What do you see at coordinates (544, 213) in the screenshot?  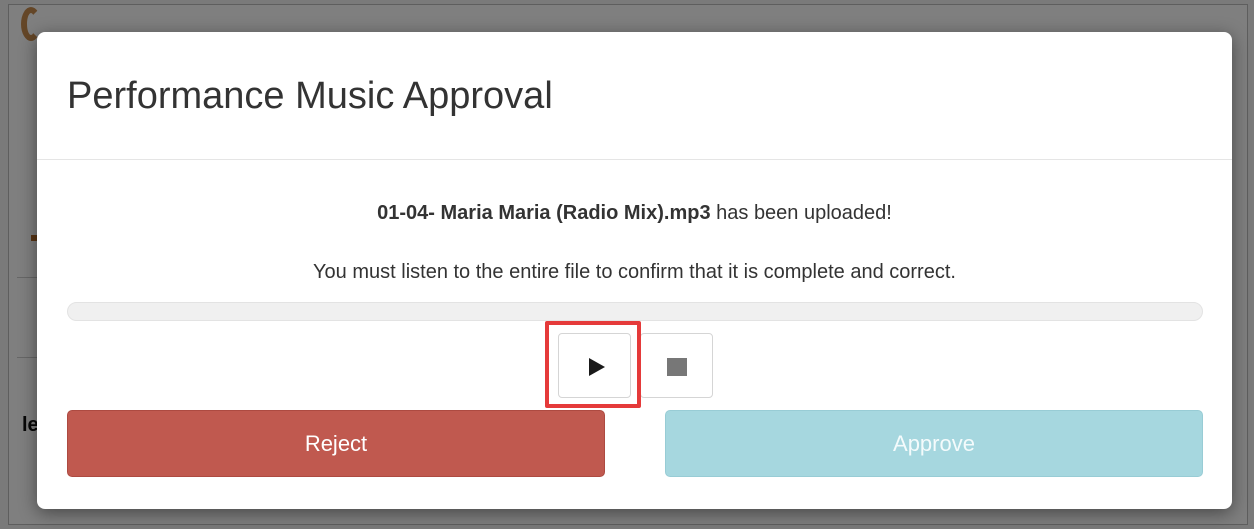 I see `uploaded-filename: 01-04- Maria Maria (Radio Mix).mp3` at bounding box center [544, 213].